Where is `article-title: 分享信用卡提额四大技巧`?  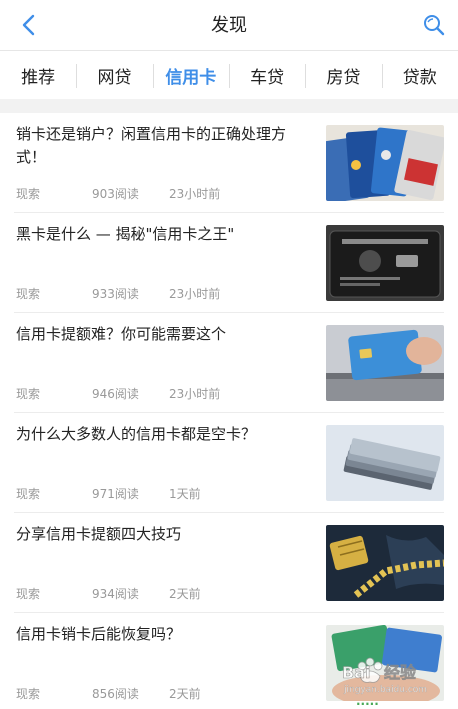
article-title: 分享信用卡提额四大技巧 is located at coordinates (164, 534).